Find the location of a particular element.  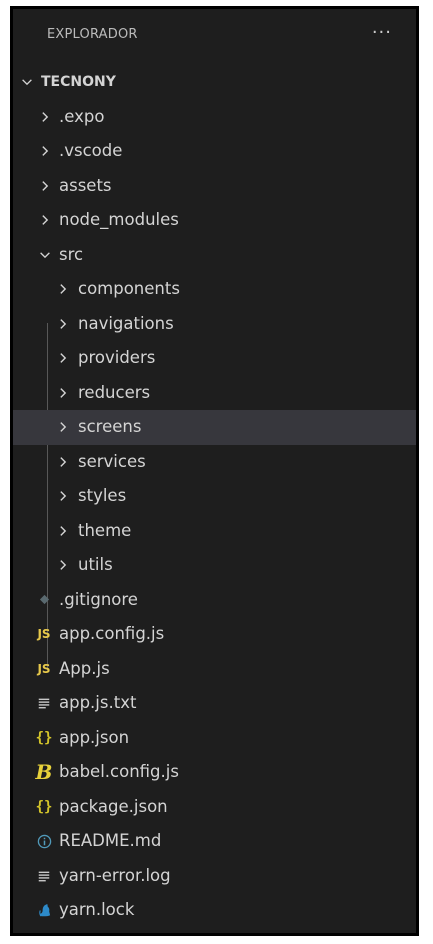

file-app-js-txt: app.js.txt is located at coordinates (214, 703).